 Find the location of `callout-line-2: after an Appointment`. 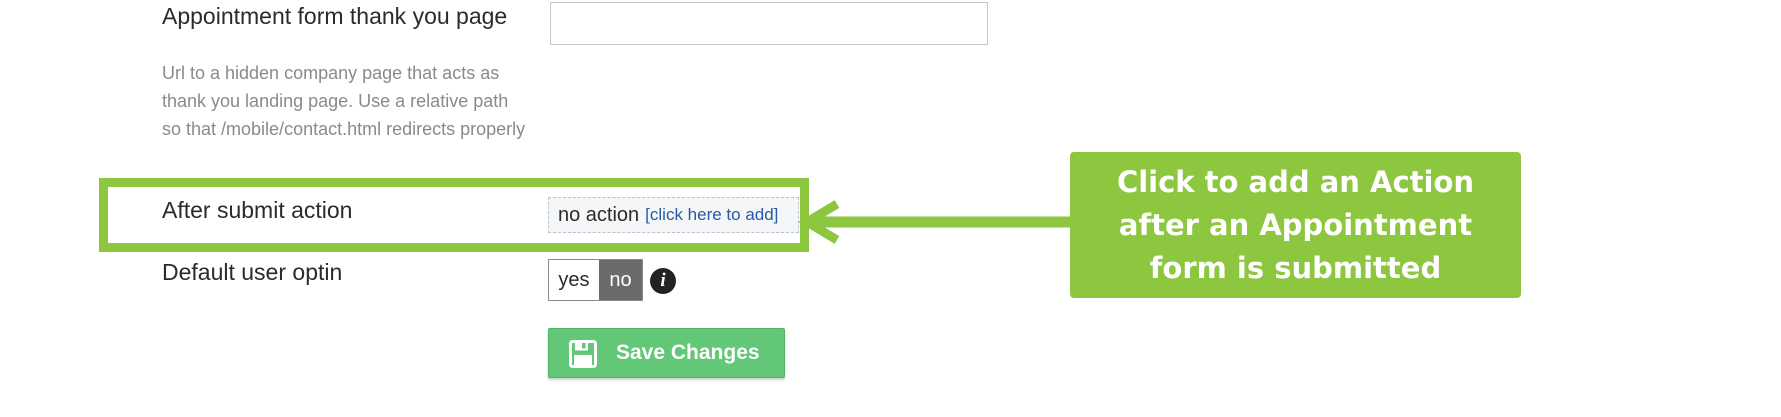

callout-line-2: after an Appointment is located at coordinates (1295, 224).